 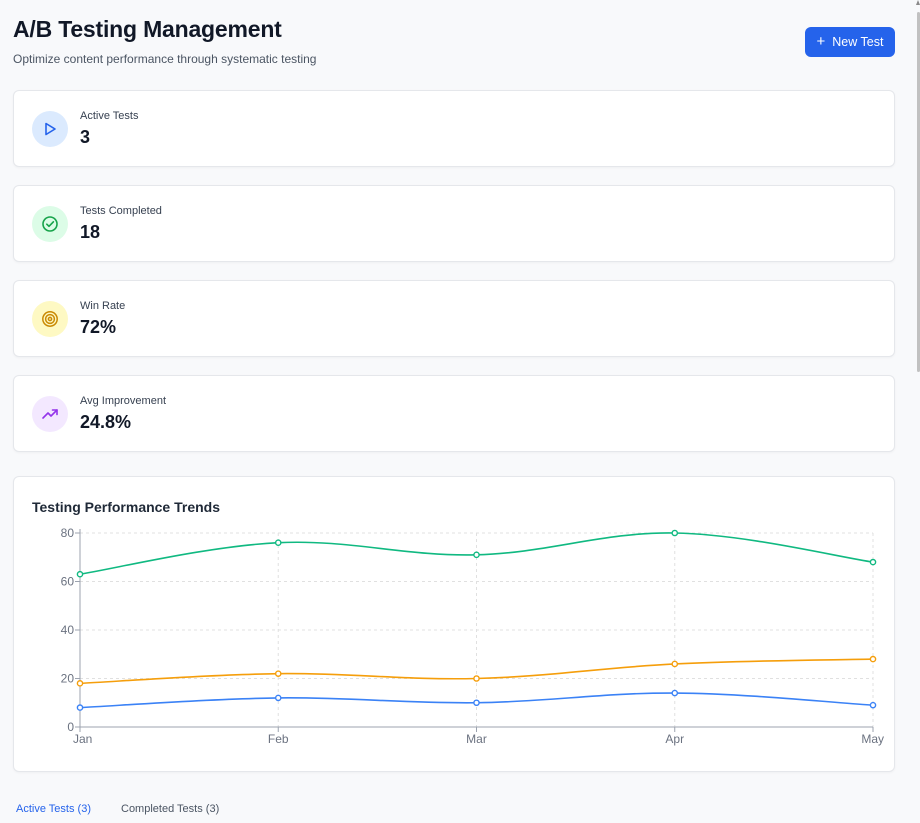 I want to click on stat-card-avg-improvement: Avg Improvement 24.8%, so click(x=454, y=413).